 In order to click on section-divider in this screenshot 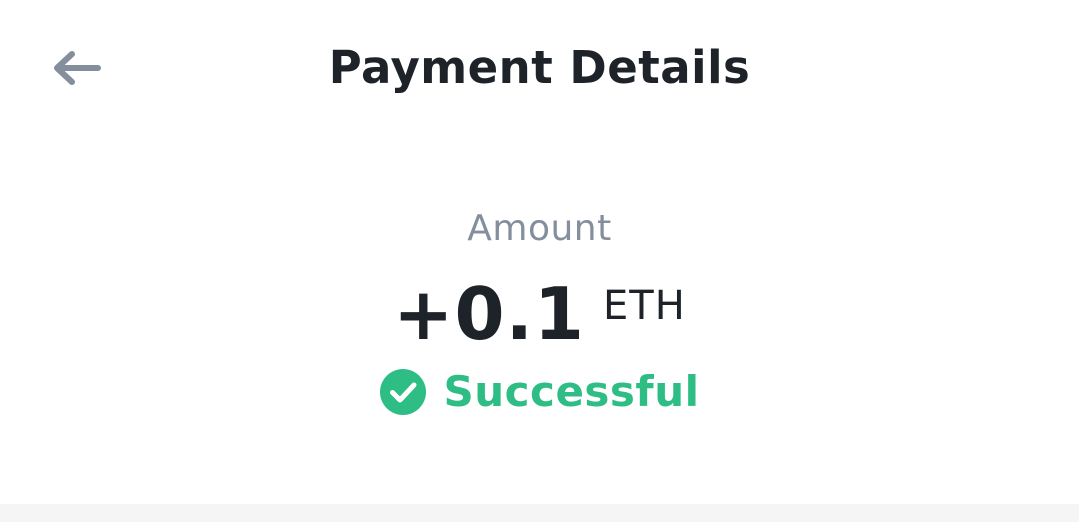, I will do `click(539, 513)`.